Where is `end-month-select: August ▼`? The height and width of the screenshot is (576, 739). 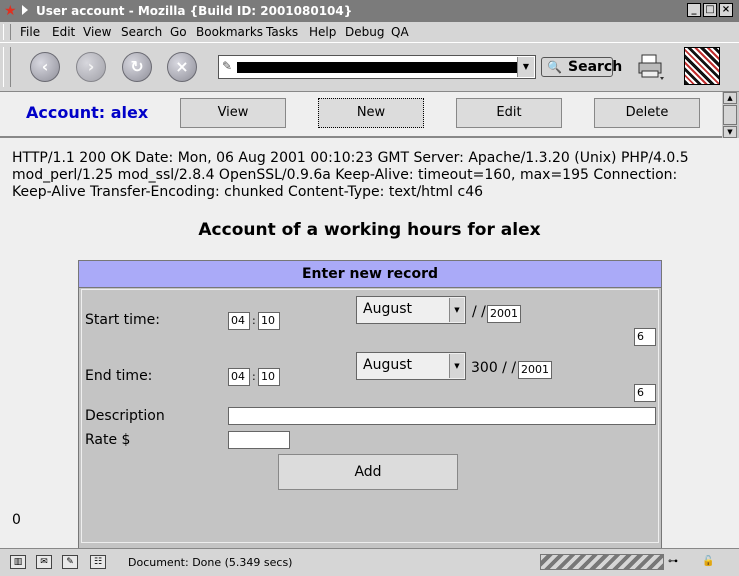
end-month-select: August ▼ is located at coordinates (411, 366).